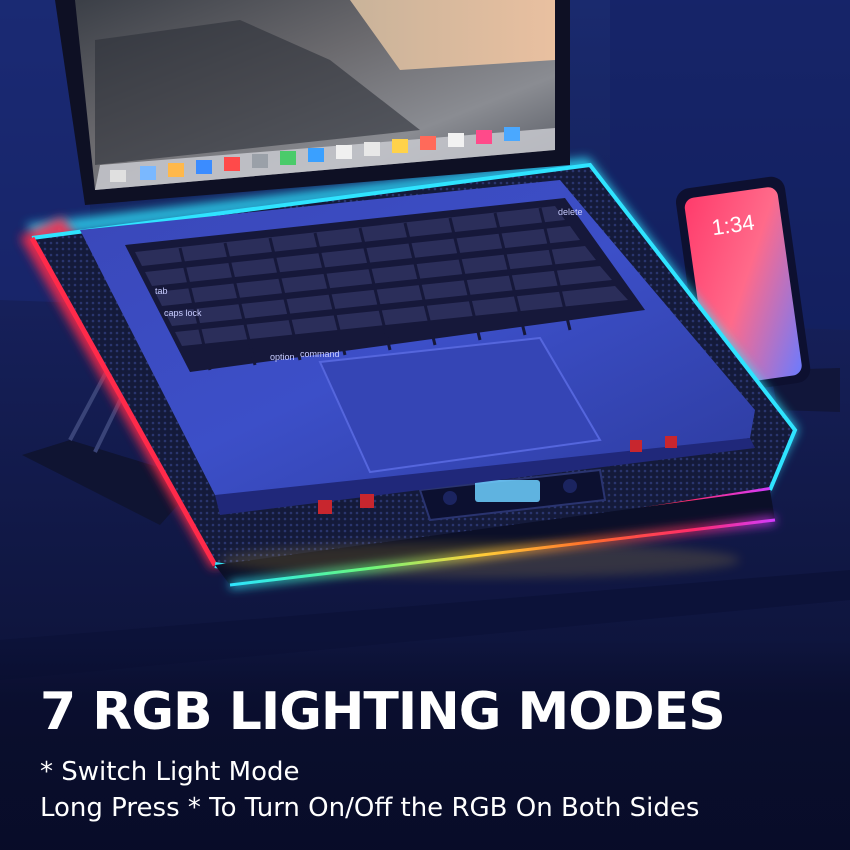 The width and height of the screenshot is (850, 850). What do you see at coordinates (570, 212) in the screenshot?
I see `key-delete-label: delete` at bounding box center [570, 212].